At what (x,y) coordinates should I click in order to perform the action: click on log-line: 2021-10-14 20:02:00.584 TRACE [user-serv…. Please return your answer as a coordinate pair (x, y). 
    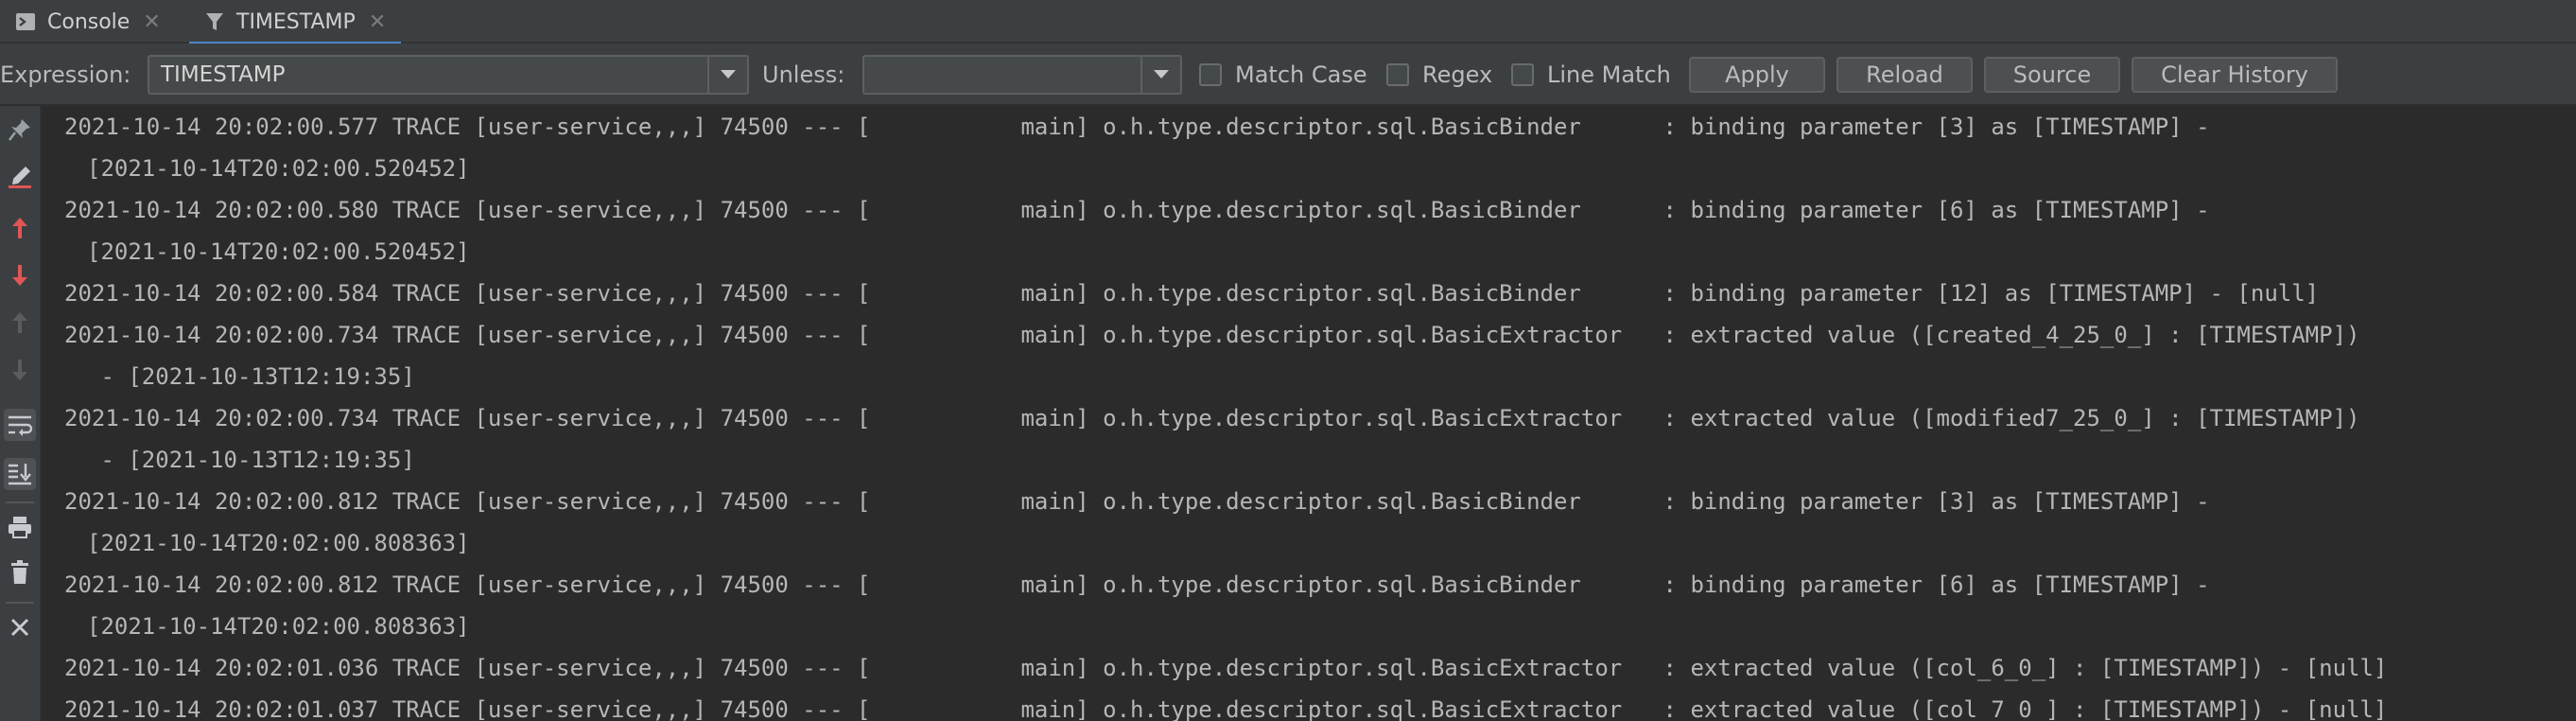
    Looking at the image, I should click on (1192, 293).